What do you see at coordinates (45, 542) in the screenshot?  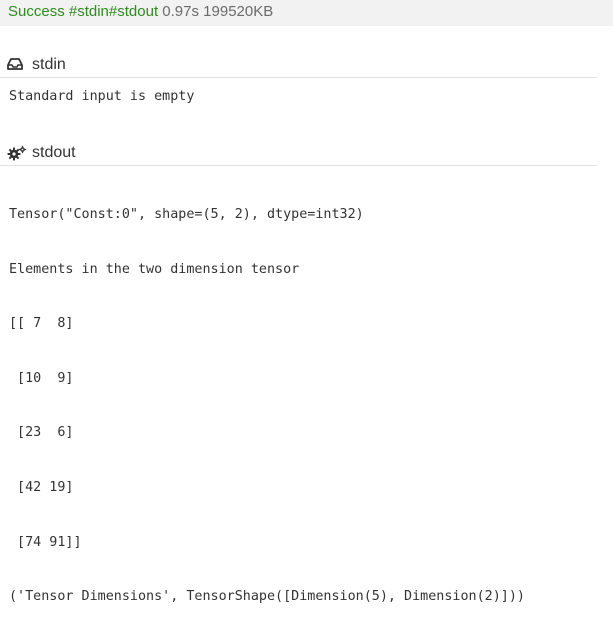 I see `stdout-line: [74 91]]` at bounding box center [45, 542].